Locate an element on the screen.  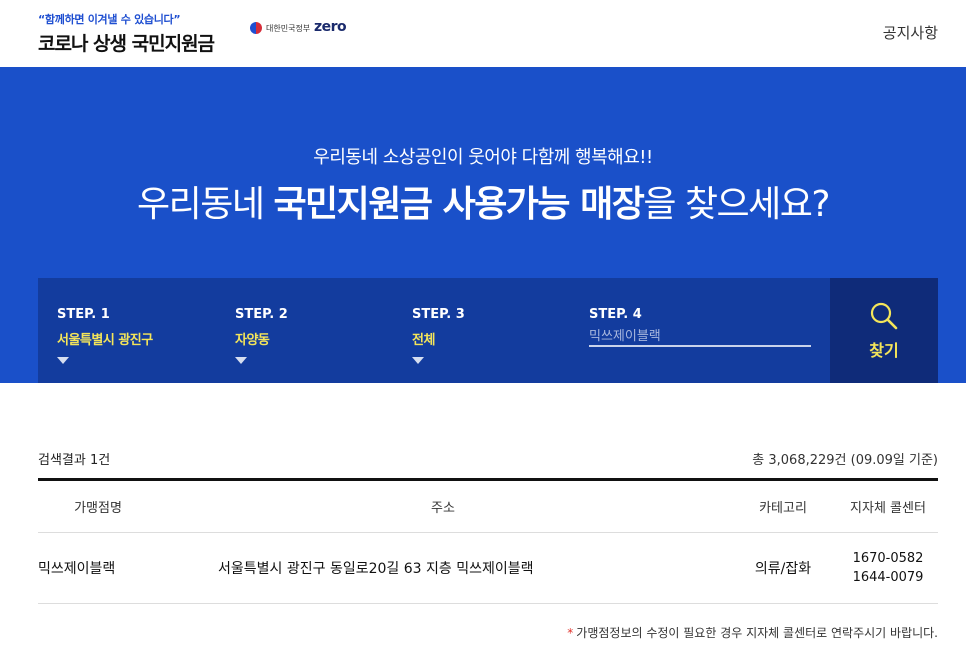
gov-logo: 대한민국정부 is located at coordinates (280, 28).